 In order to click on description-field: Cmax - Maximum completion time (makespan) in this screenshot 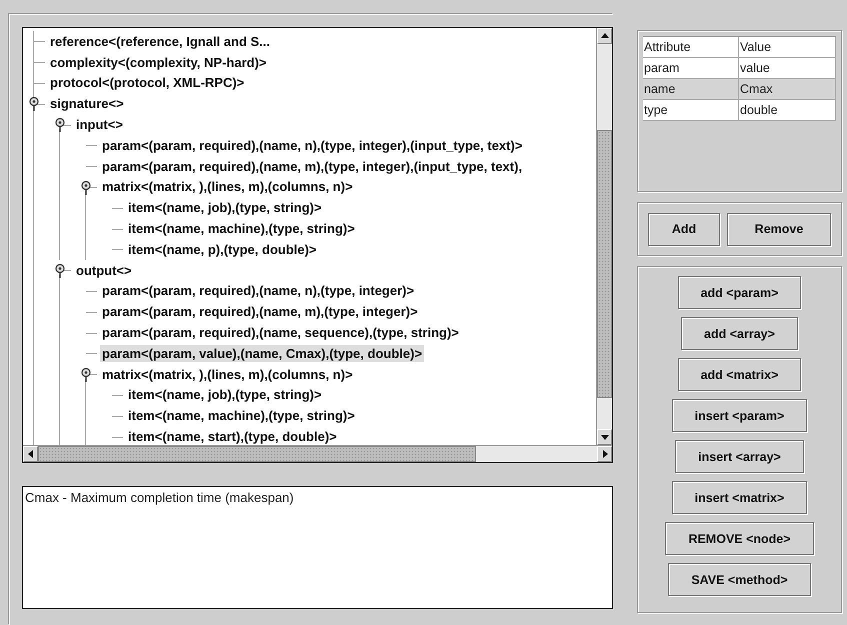, I will do `click(317, 547)`.